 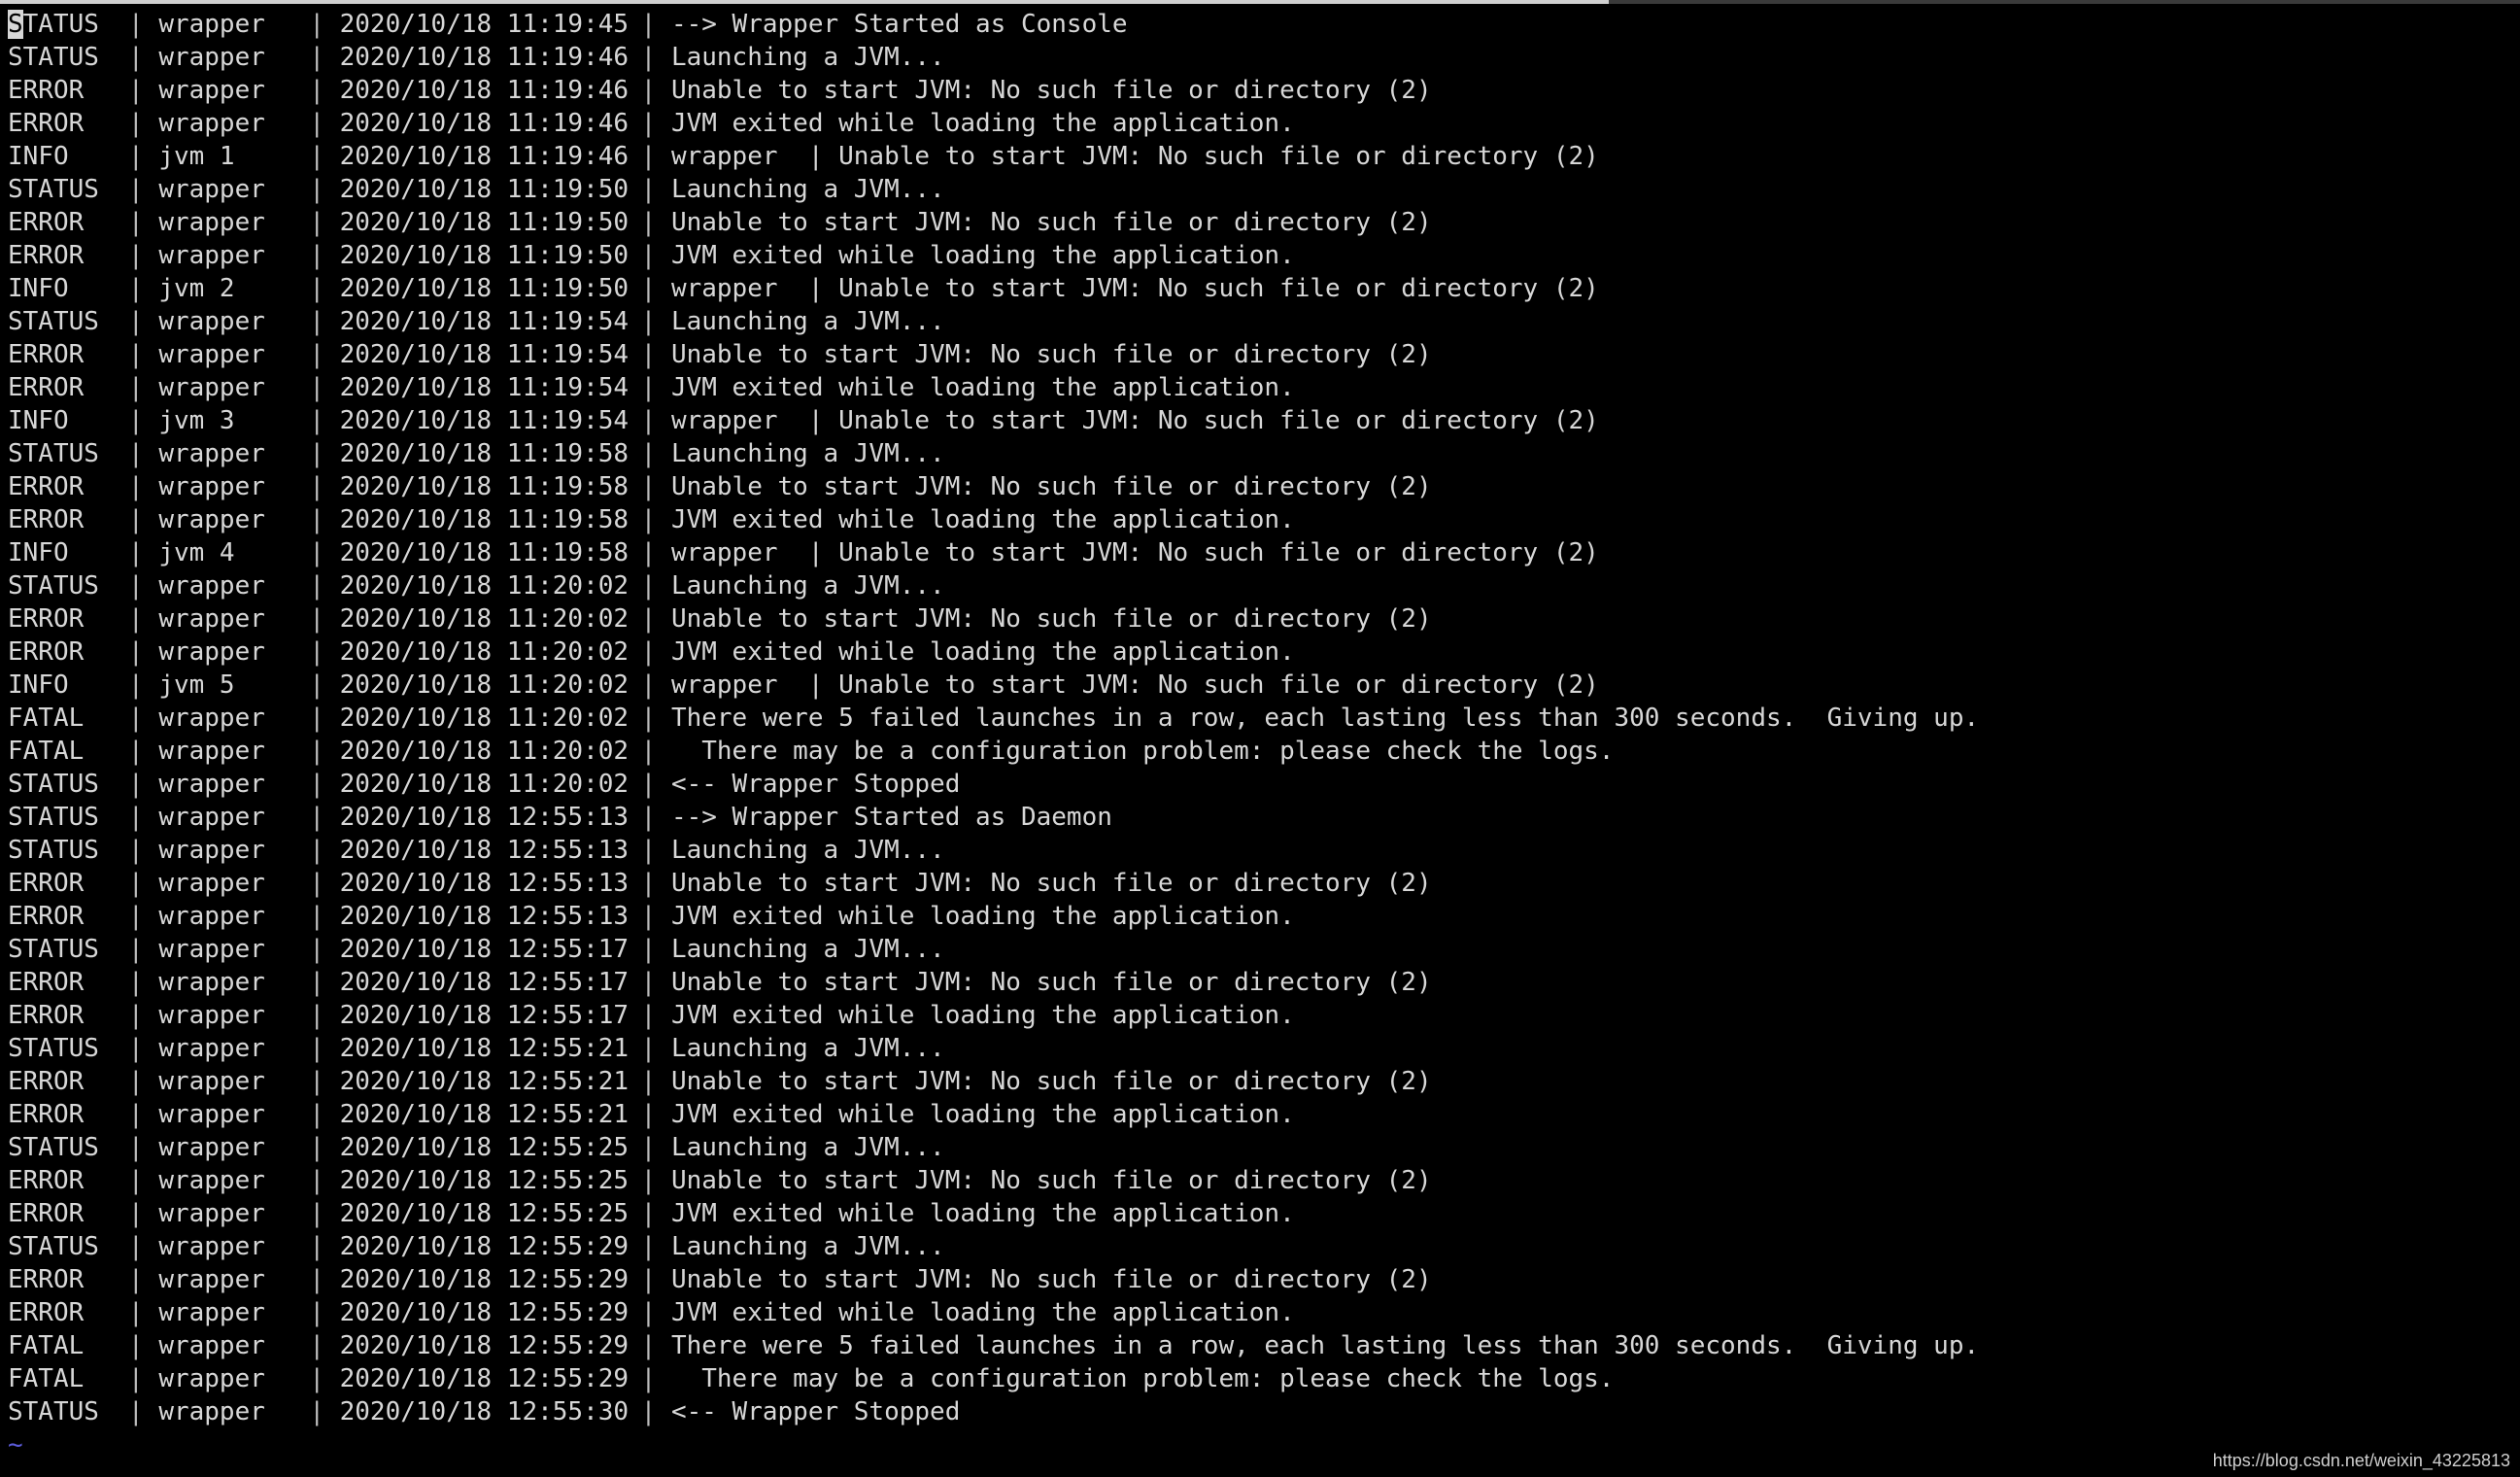 I want to click on scroll-position-bar, so click(x=804, y=2).